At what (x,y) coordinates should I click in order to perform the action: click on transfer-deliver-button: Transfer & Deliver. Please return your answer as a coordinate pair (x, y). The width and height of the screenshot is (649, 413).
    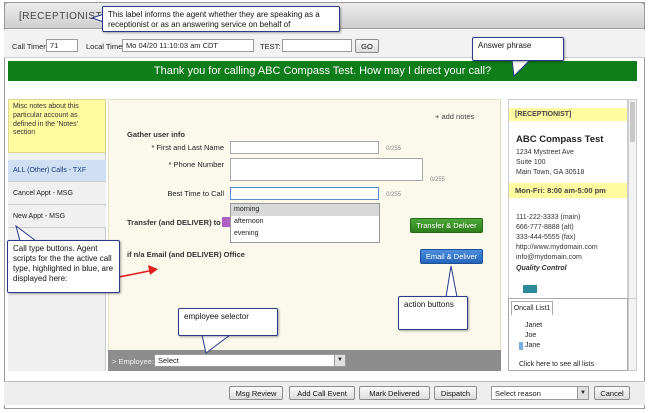
    Looking at the image, I should click on (446, 225).